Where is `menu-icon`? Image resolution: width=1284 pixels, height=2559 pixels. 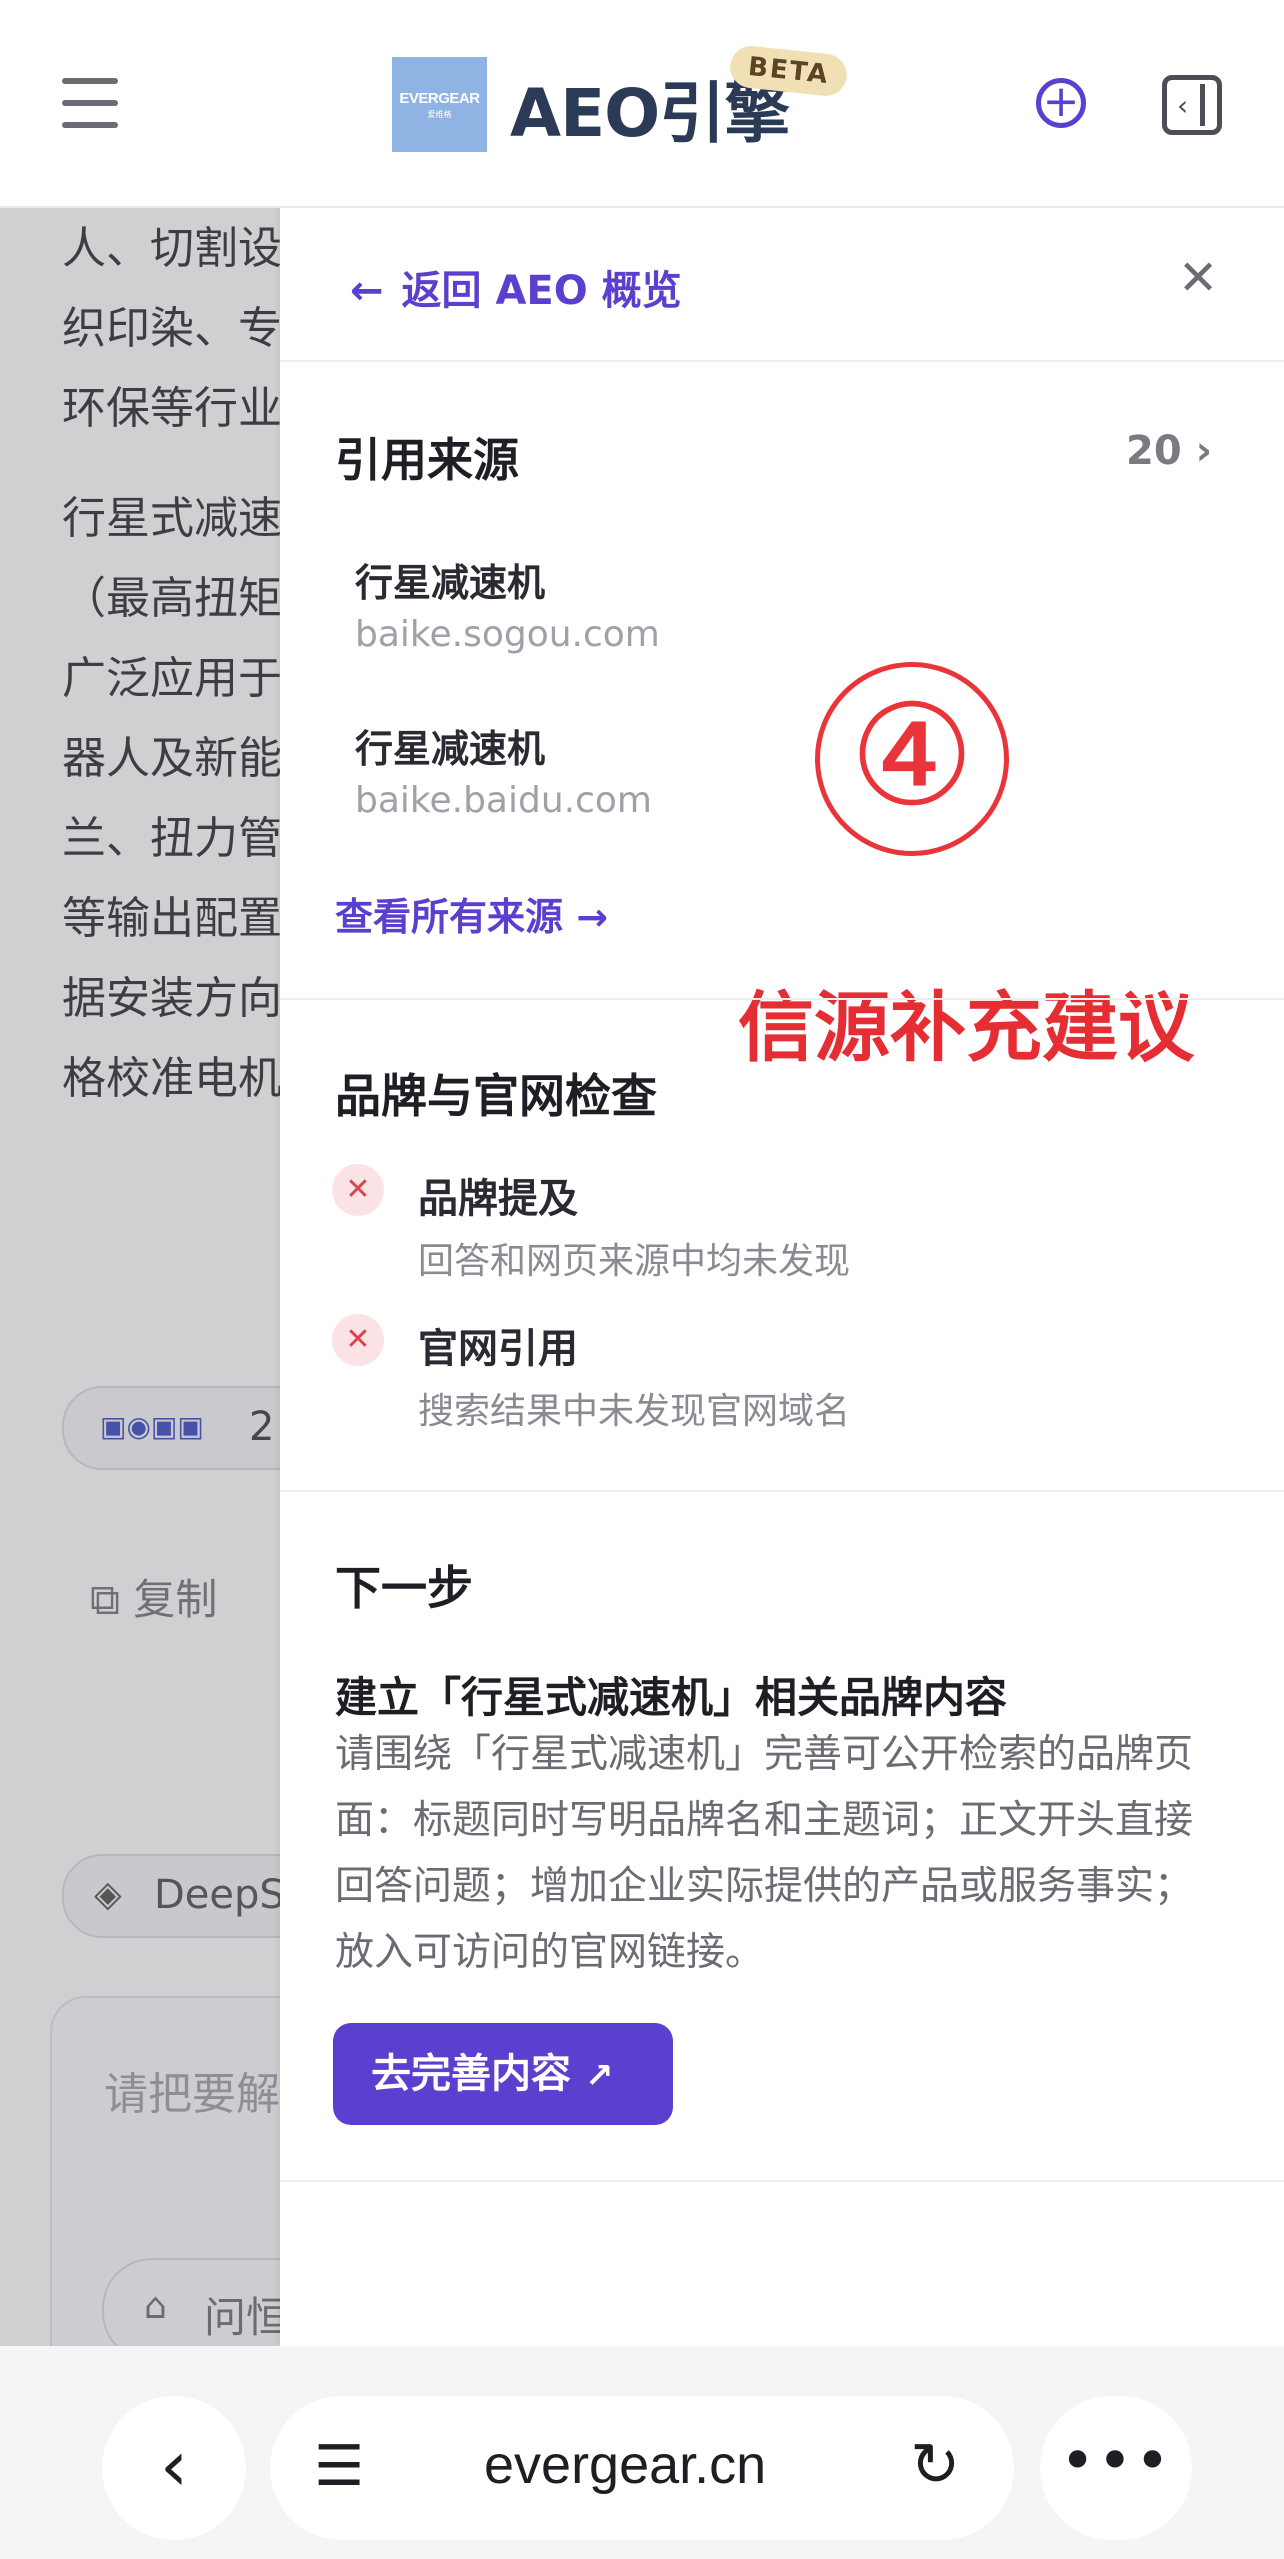
menu-icon is located at coordinates (90, 103).